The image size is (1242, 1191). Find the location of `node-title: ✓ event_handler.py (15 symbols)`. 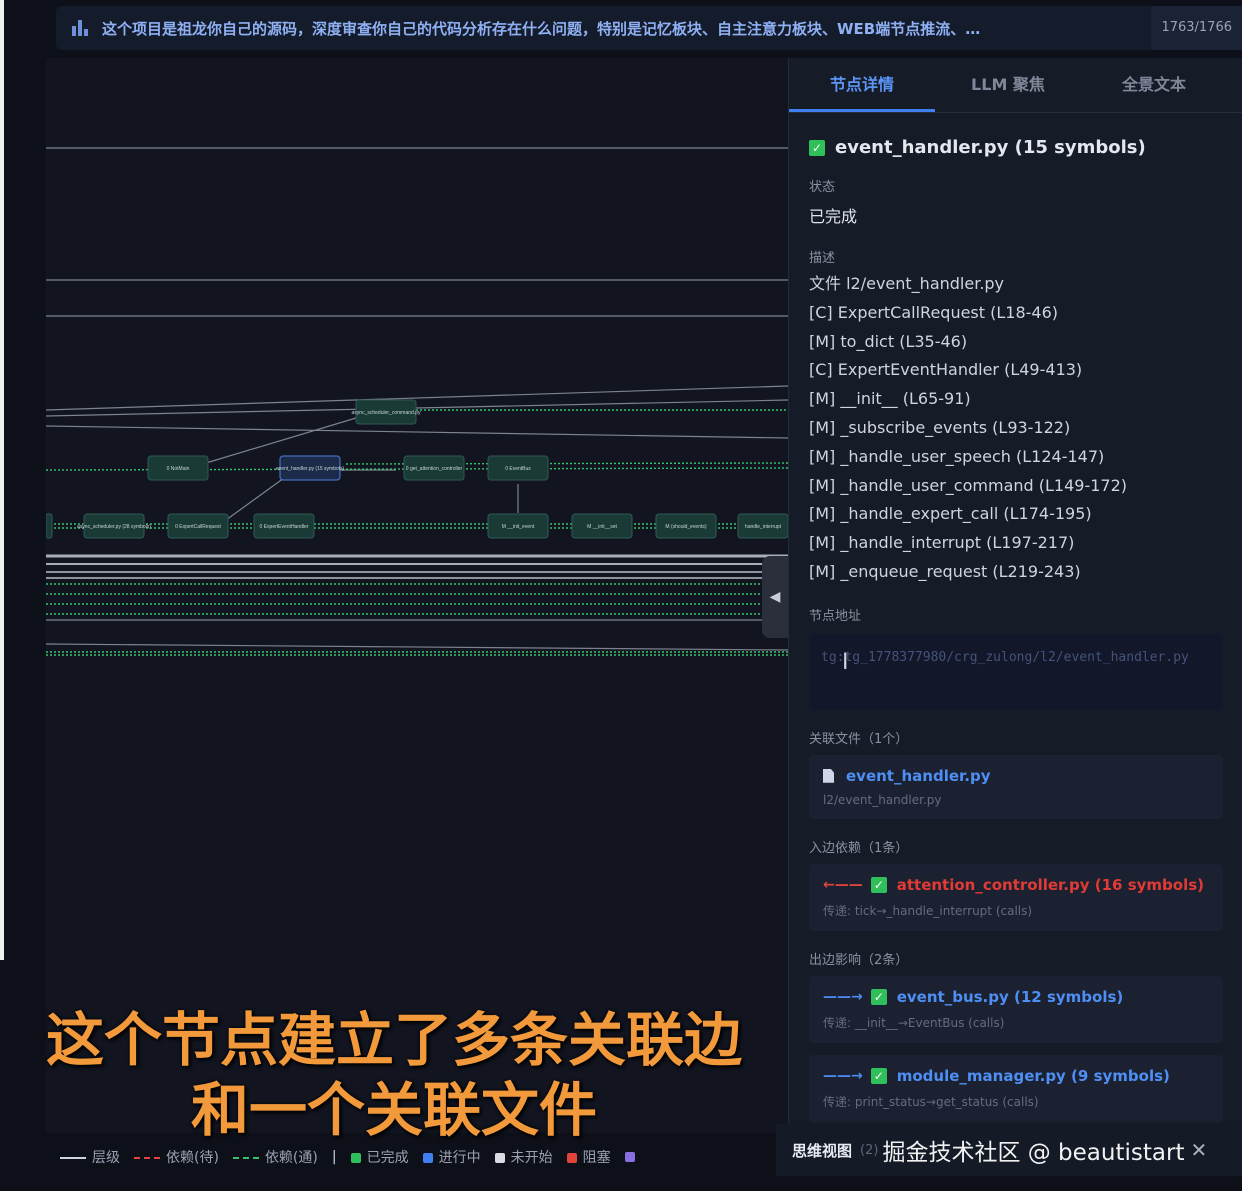

node-title: ✓ event_handler.py (15 symbols) is located at coordinates (1016, 147).